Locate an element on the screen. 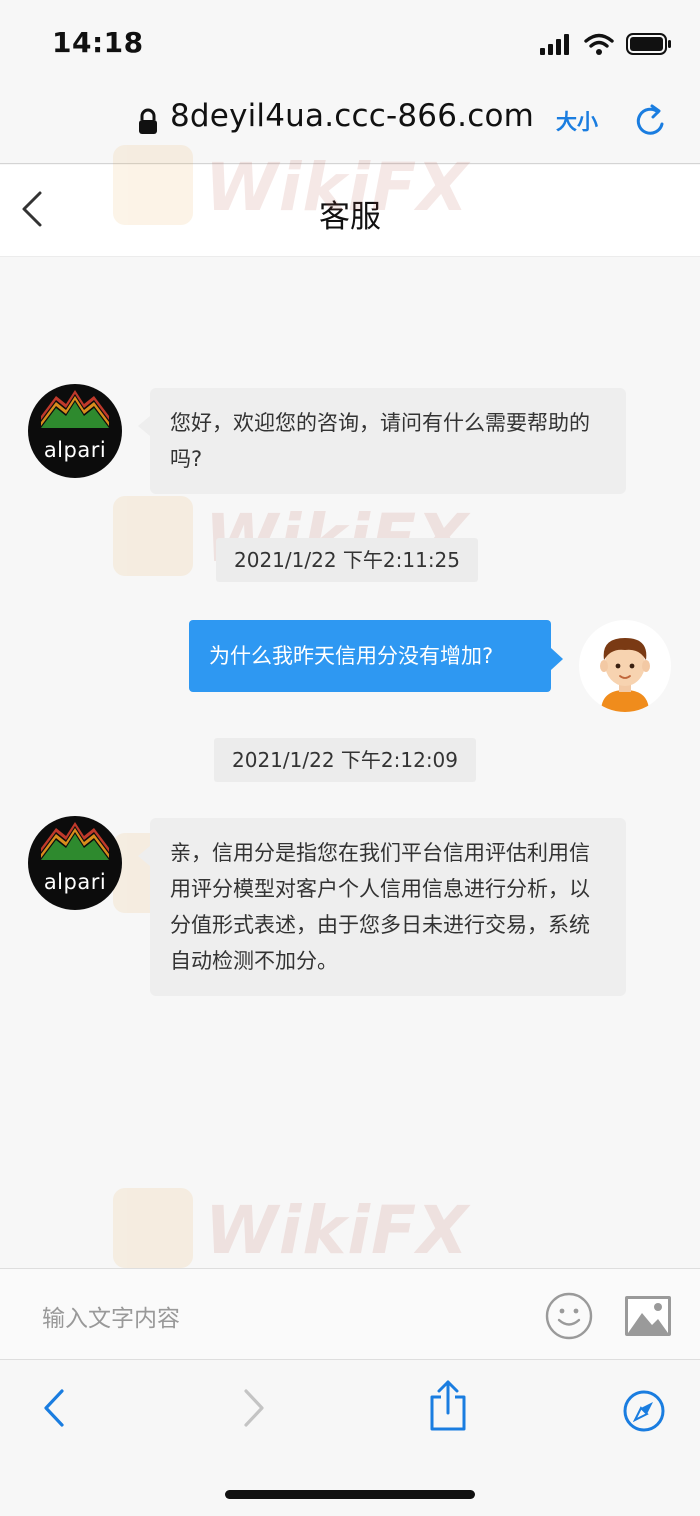 This screenshot has width=700, height=1516. image-icon is located at coordinates (648, 1316).